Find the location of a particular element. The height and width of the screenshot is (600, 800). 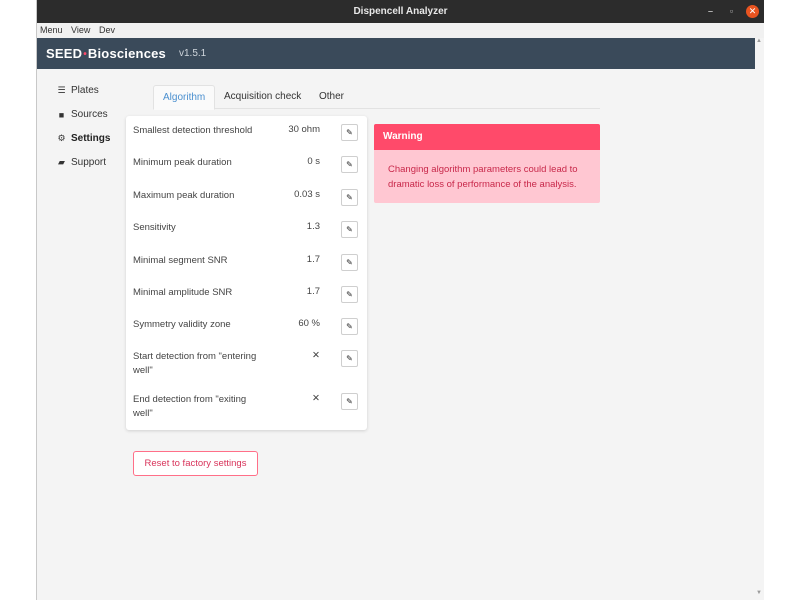

sidebar-item-sources: ■ Sources is located at coordinates (82, 114).